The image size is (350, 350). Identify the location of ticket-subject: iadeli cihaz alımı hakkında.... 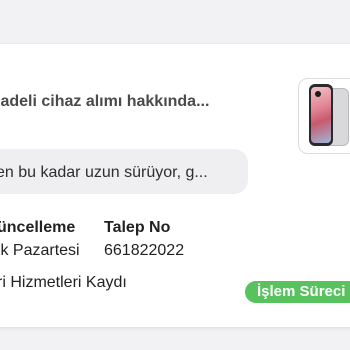
(105, 101).